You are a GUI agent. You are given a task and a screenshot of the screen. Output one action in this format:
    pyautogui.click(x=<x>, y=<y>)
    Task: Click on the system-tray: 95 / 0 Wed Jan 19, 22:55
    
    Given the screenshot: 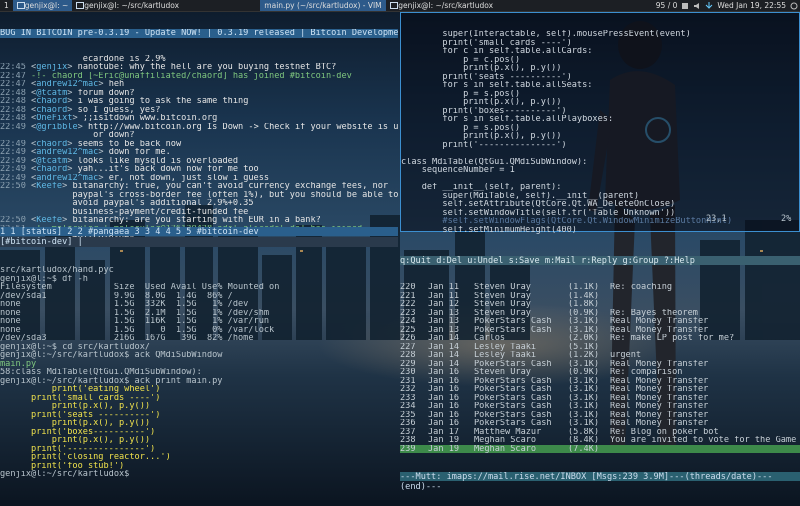 What is the action you would take?
    pyautogui.click(x=727, y=5)
    